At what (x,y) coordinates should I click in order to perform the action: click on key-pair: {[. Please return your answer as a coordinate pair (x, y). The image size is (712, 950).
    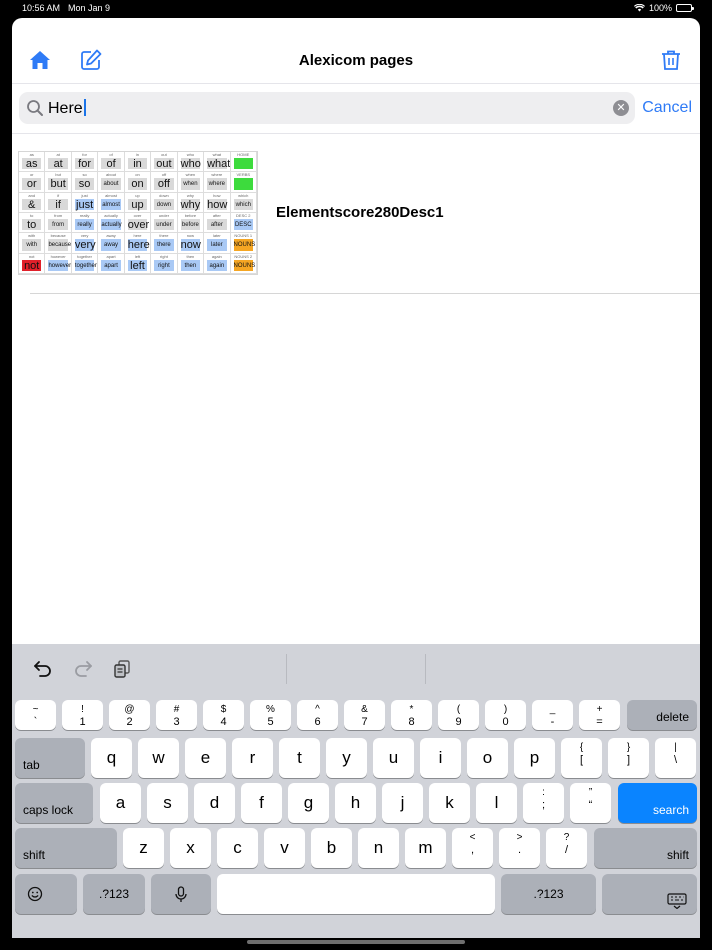
    Looking at the image, I should click on (581, 758).